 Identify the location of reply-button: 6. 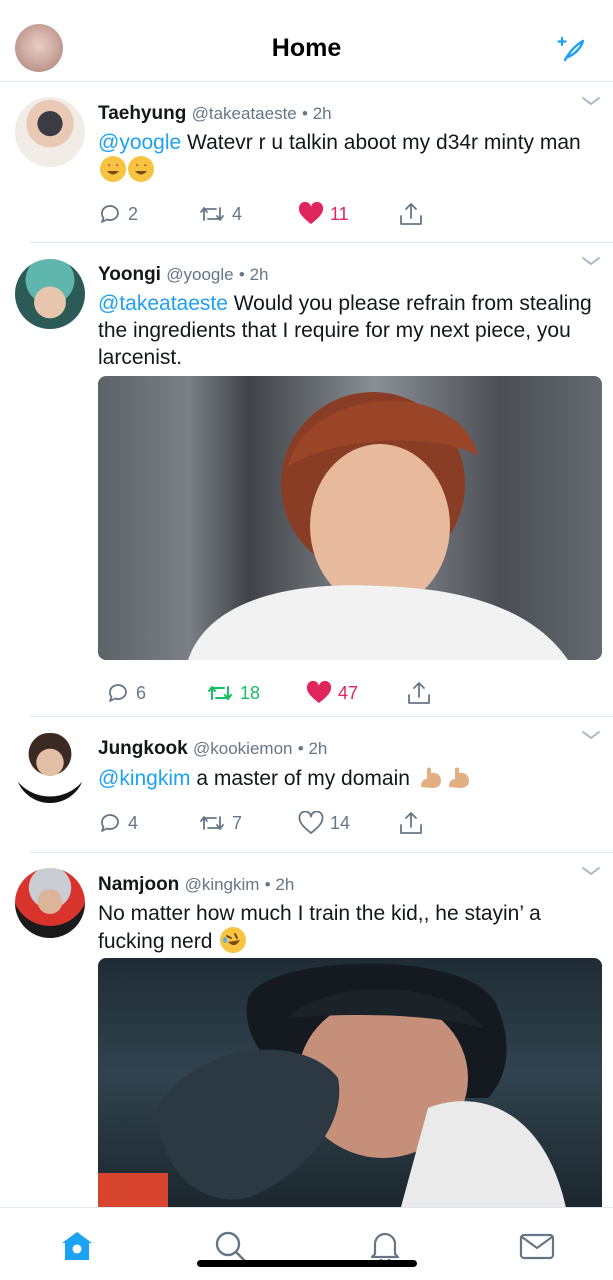
(126, 693).